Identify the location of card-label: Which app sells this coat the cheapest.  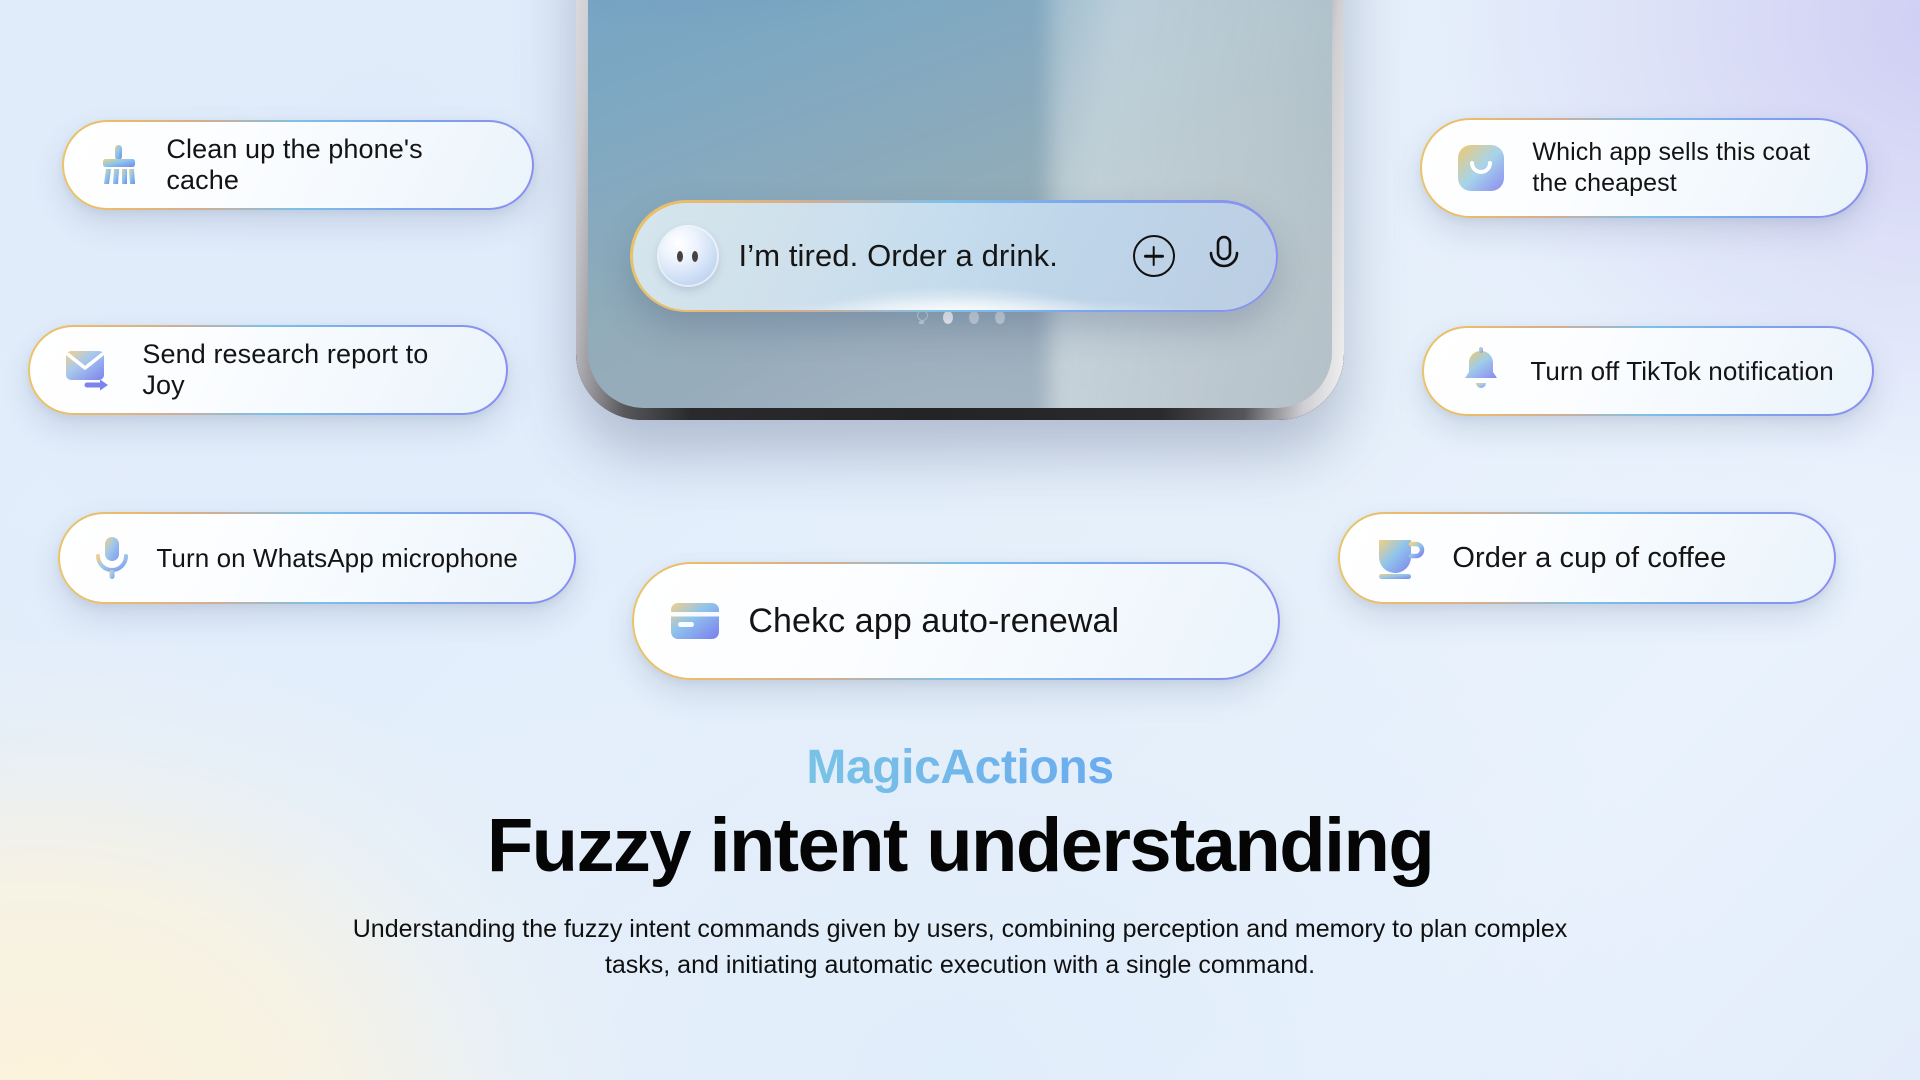
(1671, 168).